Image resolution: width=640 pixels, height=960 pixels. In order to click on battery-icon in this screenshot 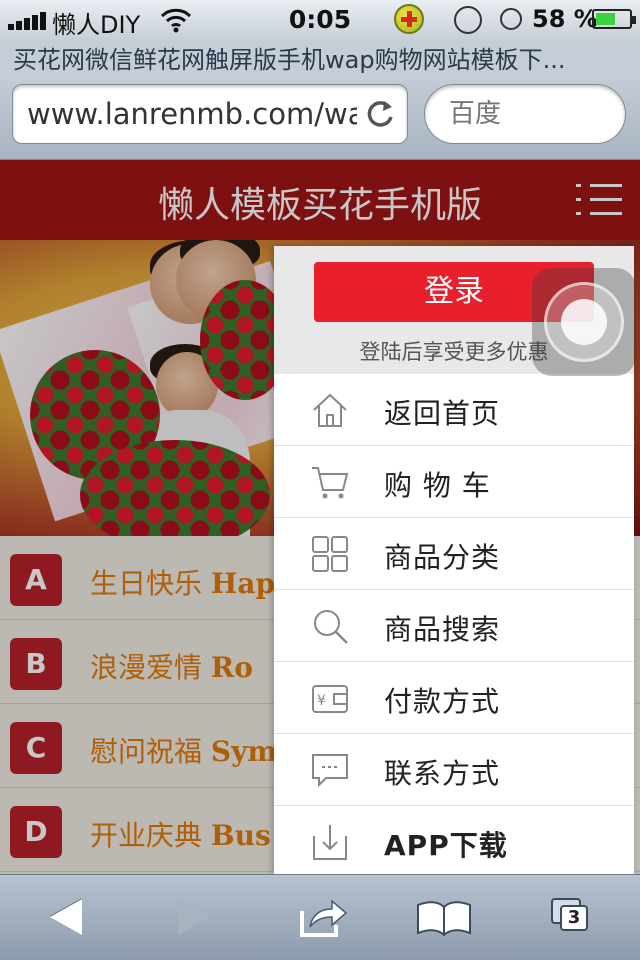, I will do `click(614, 19)`.